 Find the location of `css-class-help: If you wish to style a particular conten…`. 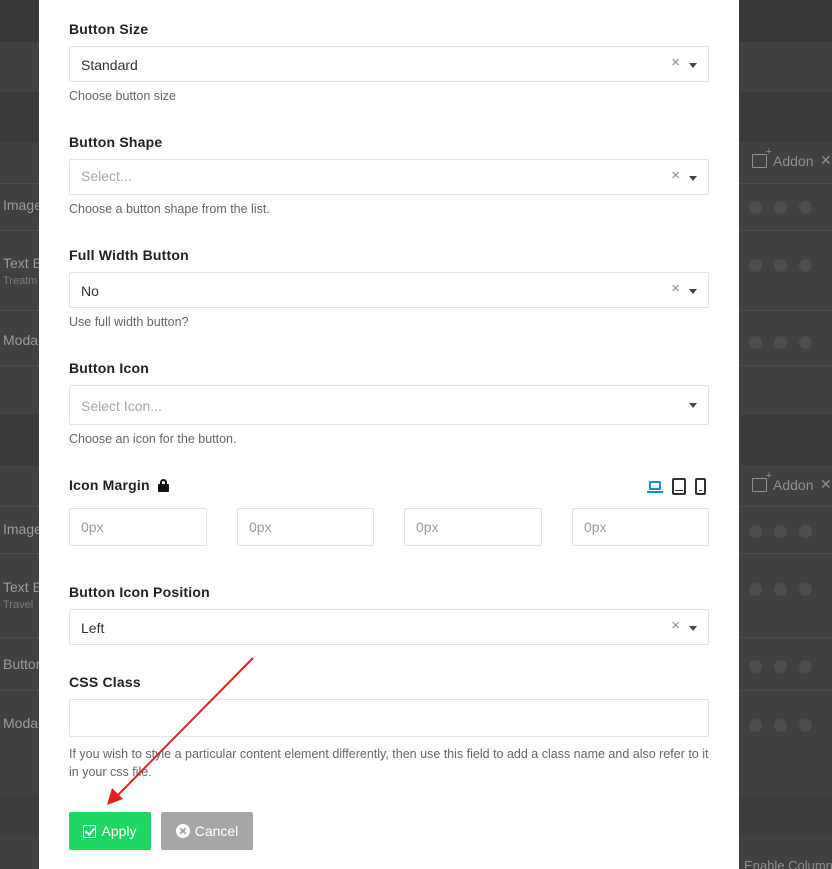

css-class-help: If you wish to style a particular conten… is located at coordinates (389, 763).